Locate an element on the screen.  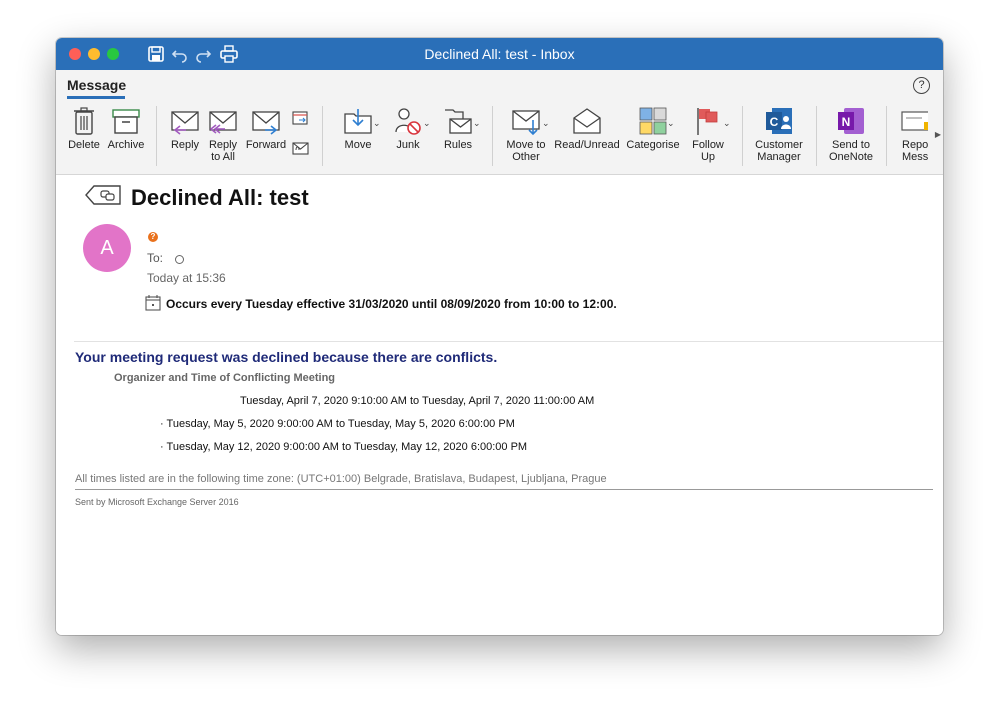
reply-all-button: Reply to All is located at coordinates (223, 136).